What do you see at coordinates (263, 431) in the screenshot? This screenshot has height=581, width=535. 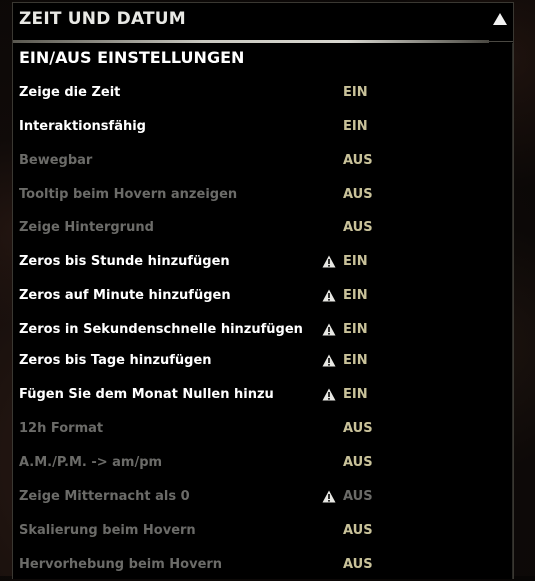 I see `setting-row: 12h Format AUS` at bounding box center [263, 431].